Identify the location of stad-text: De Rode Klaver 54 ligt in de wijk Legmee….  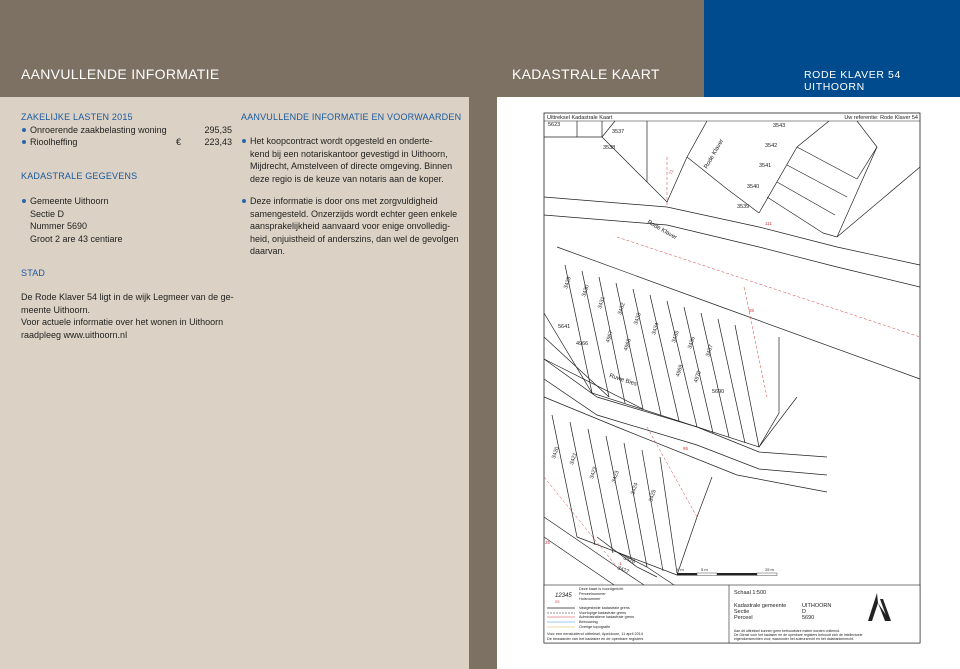
(127, 316).